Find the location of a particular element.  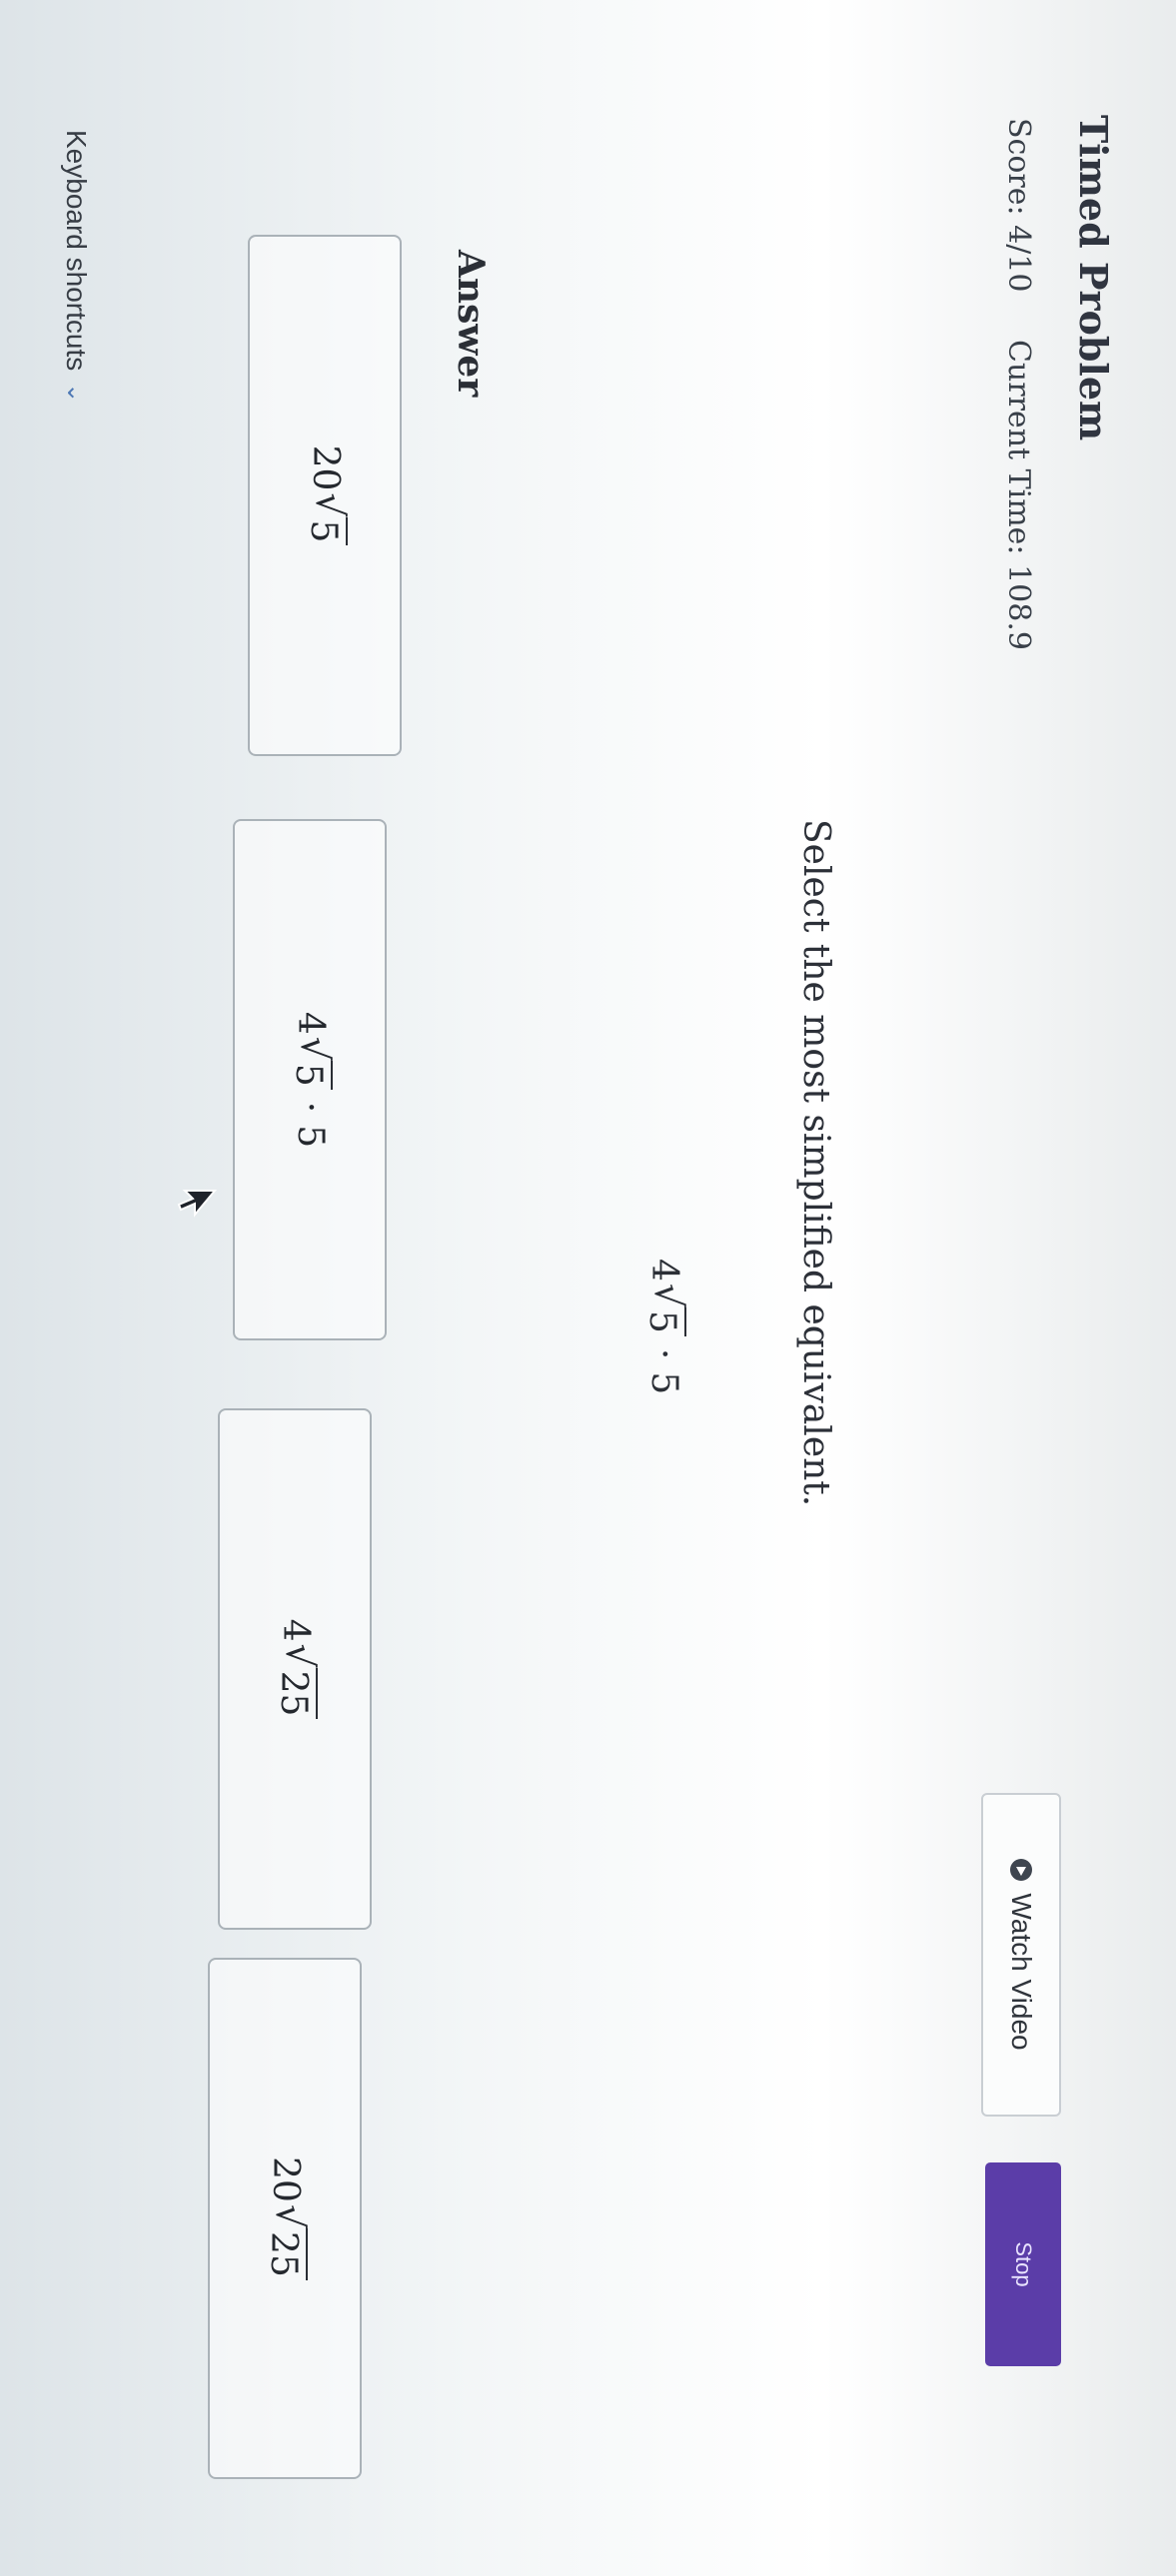

expression-radicand: 5 is located at coordinates (663, 1322).